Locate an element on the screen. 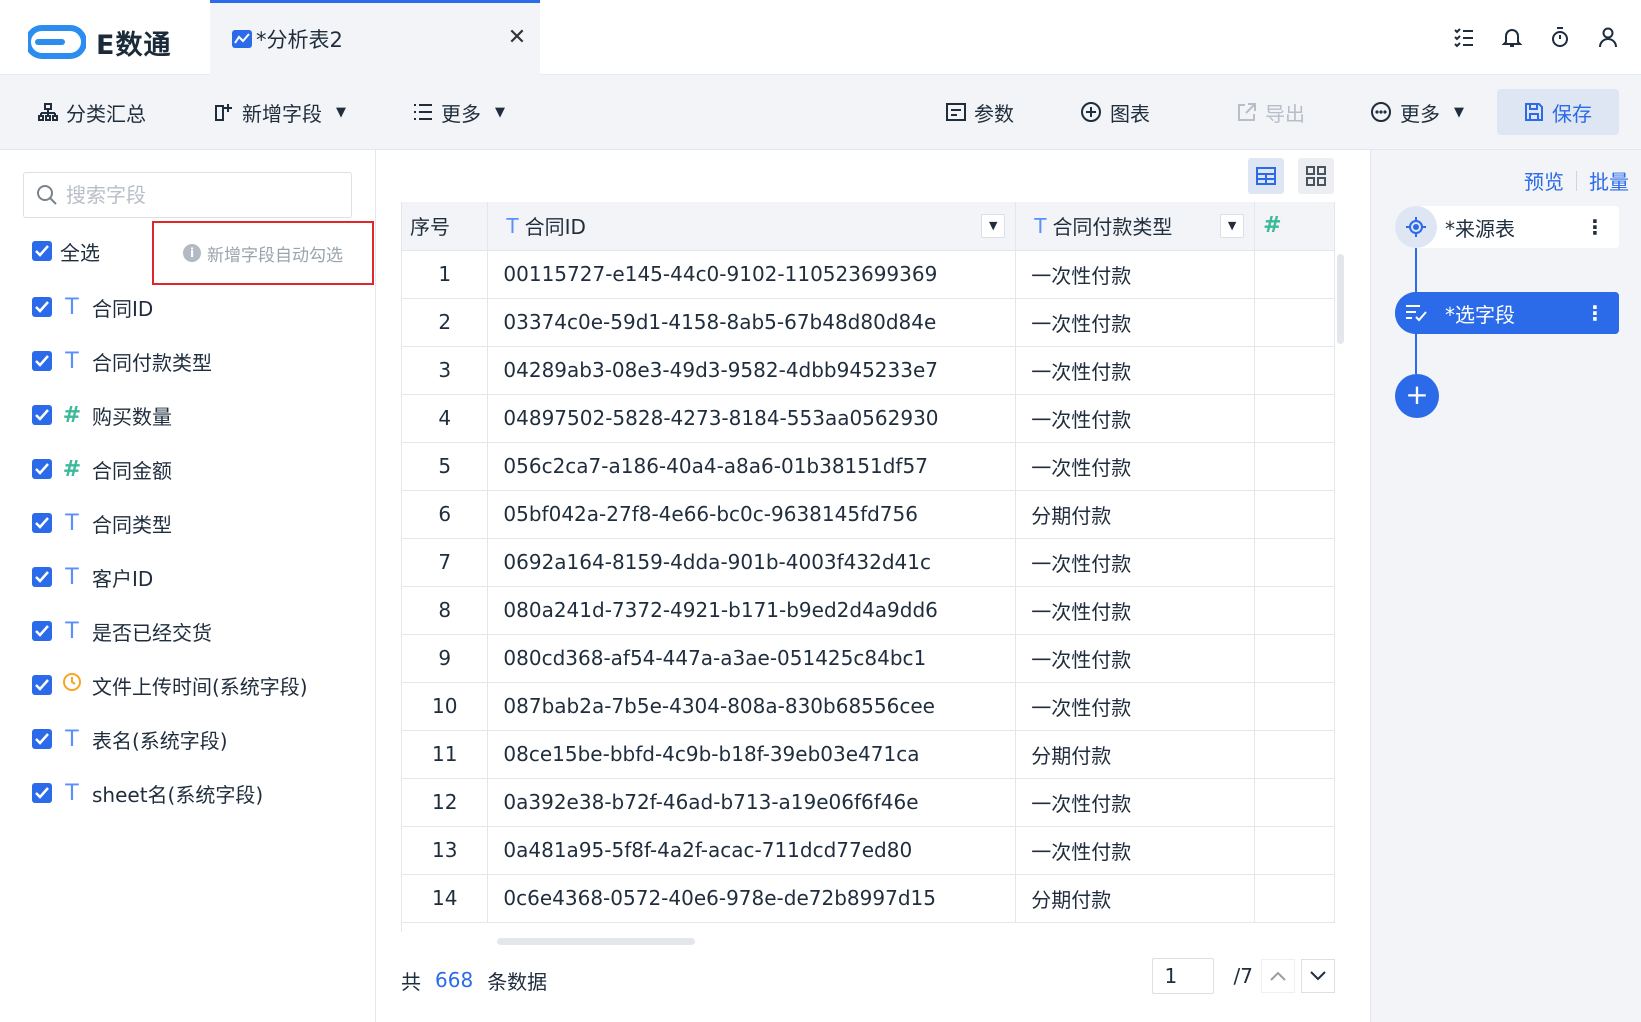  record-count: 668 is located at coordinates (454, 980).